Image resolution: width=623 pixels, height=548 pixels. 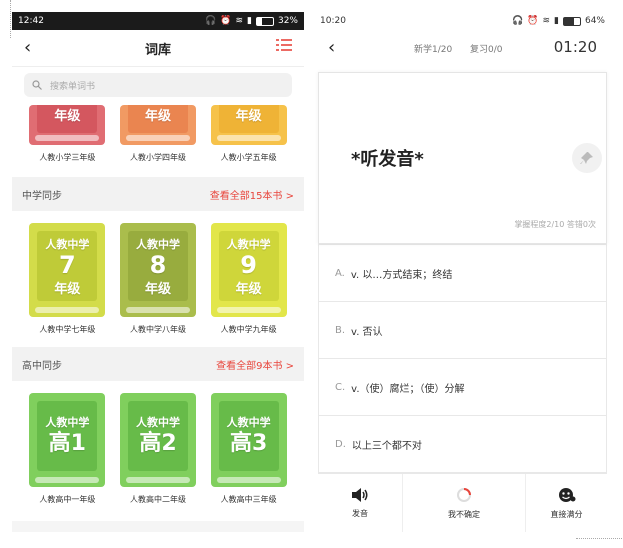 I want to click on search-input: 搜索单词书, so click(x=158, y=85).